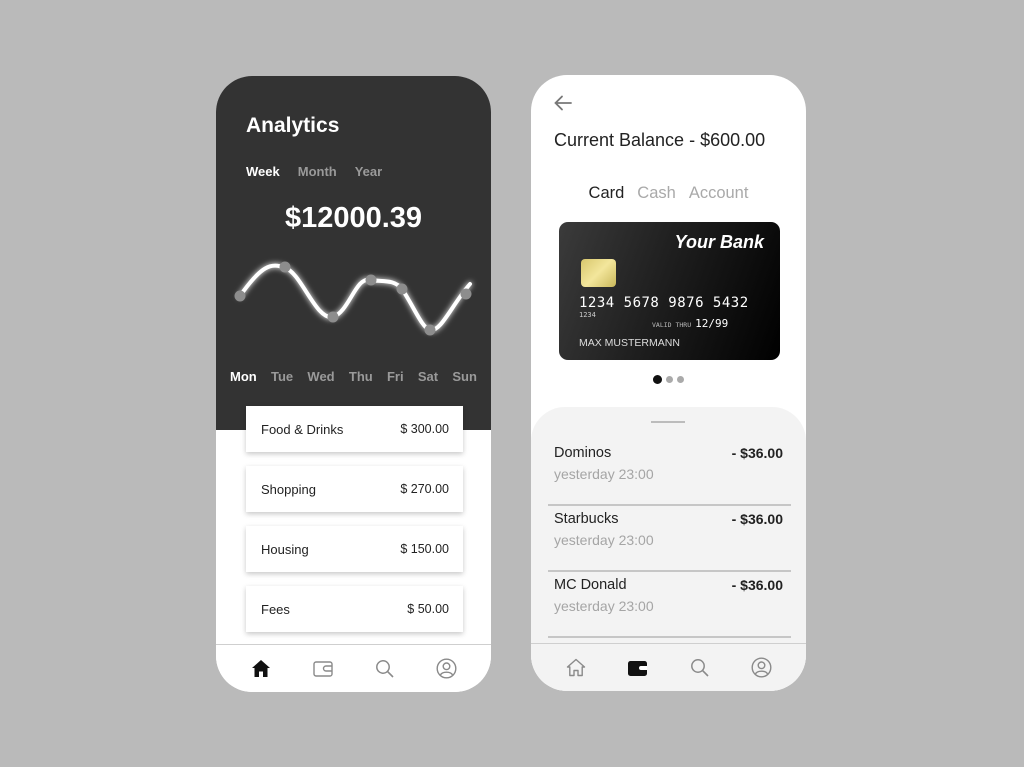 This screenshot has height=767, width=1024. Describe the element at coordinates (668, 422) in the screenshot. I see `sheet-drag-handle` at that location.